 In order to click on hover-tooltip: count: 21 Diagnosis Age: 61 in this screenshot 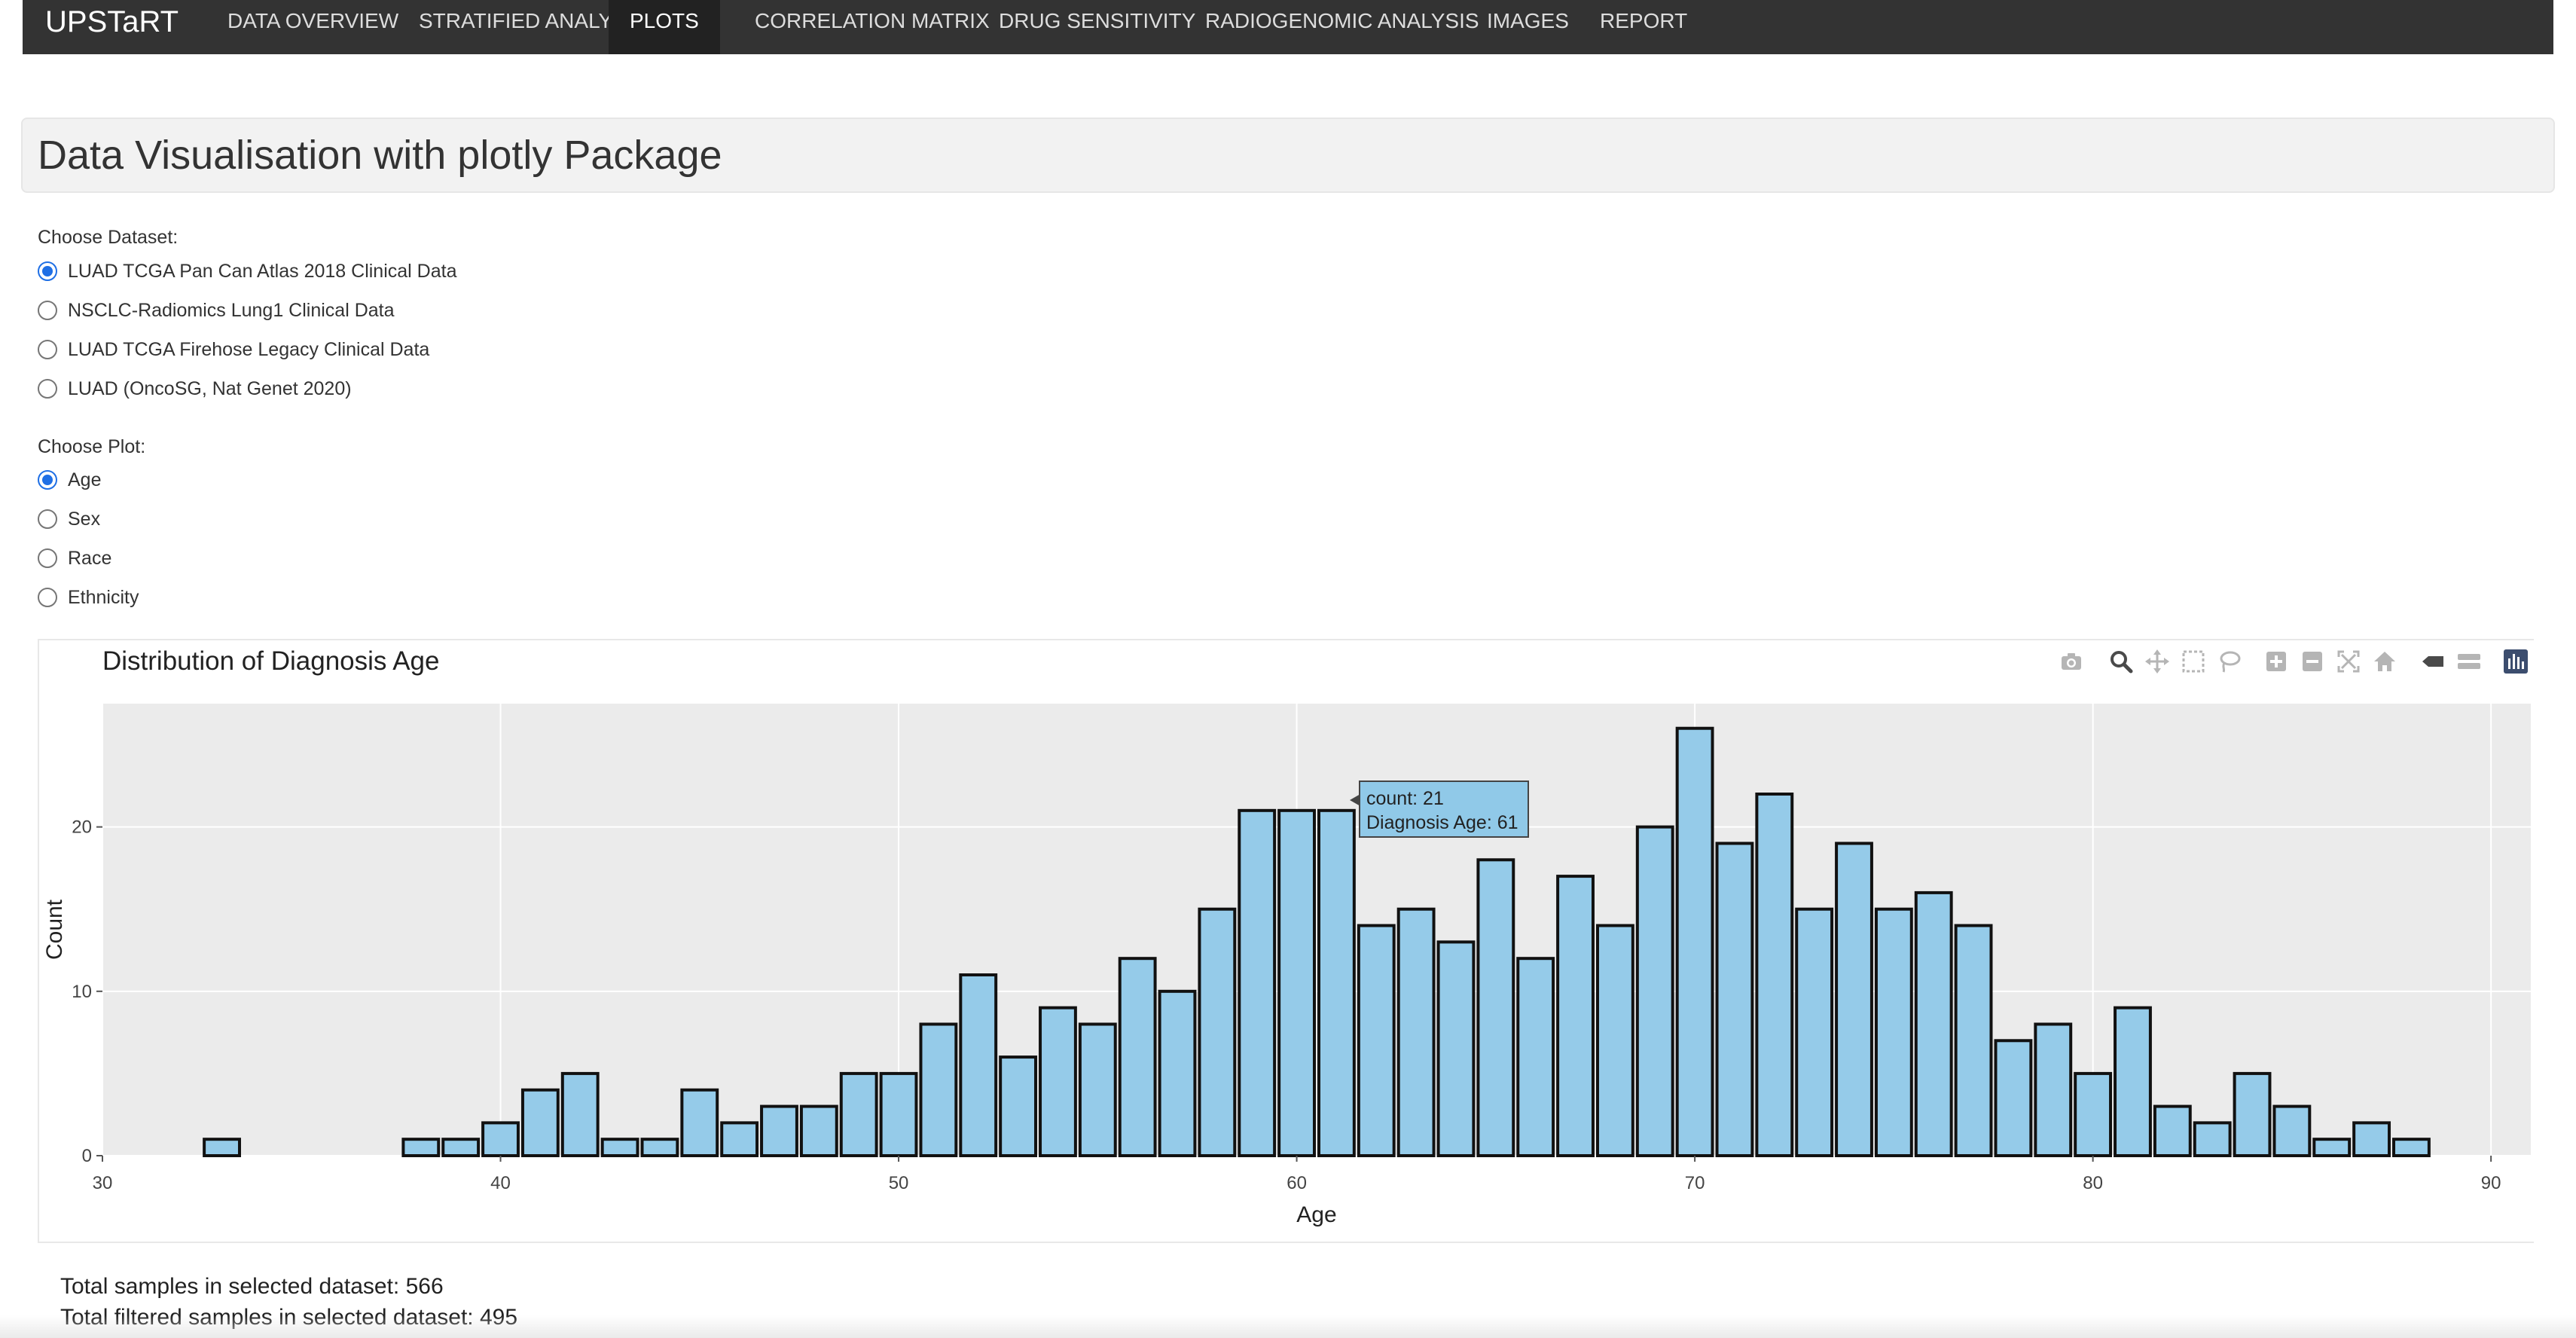, I will do `click(1440, 809)`.